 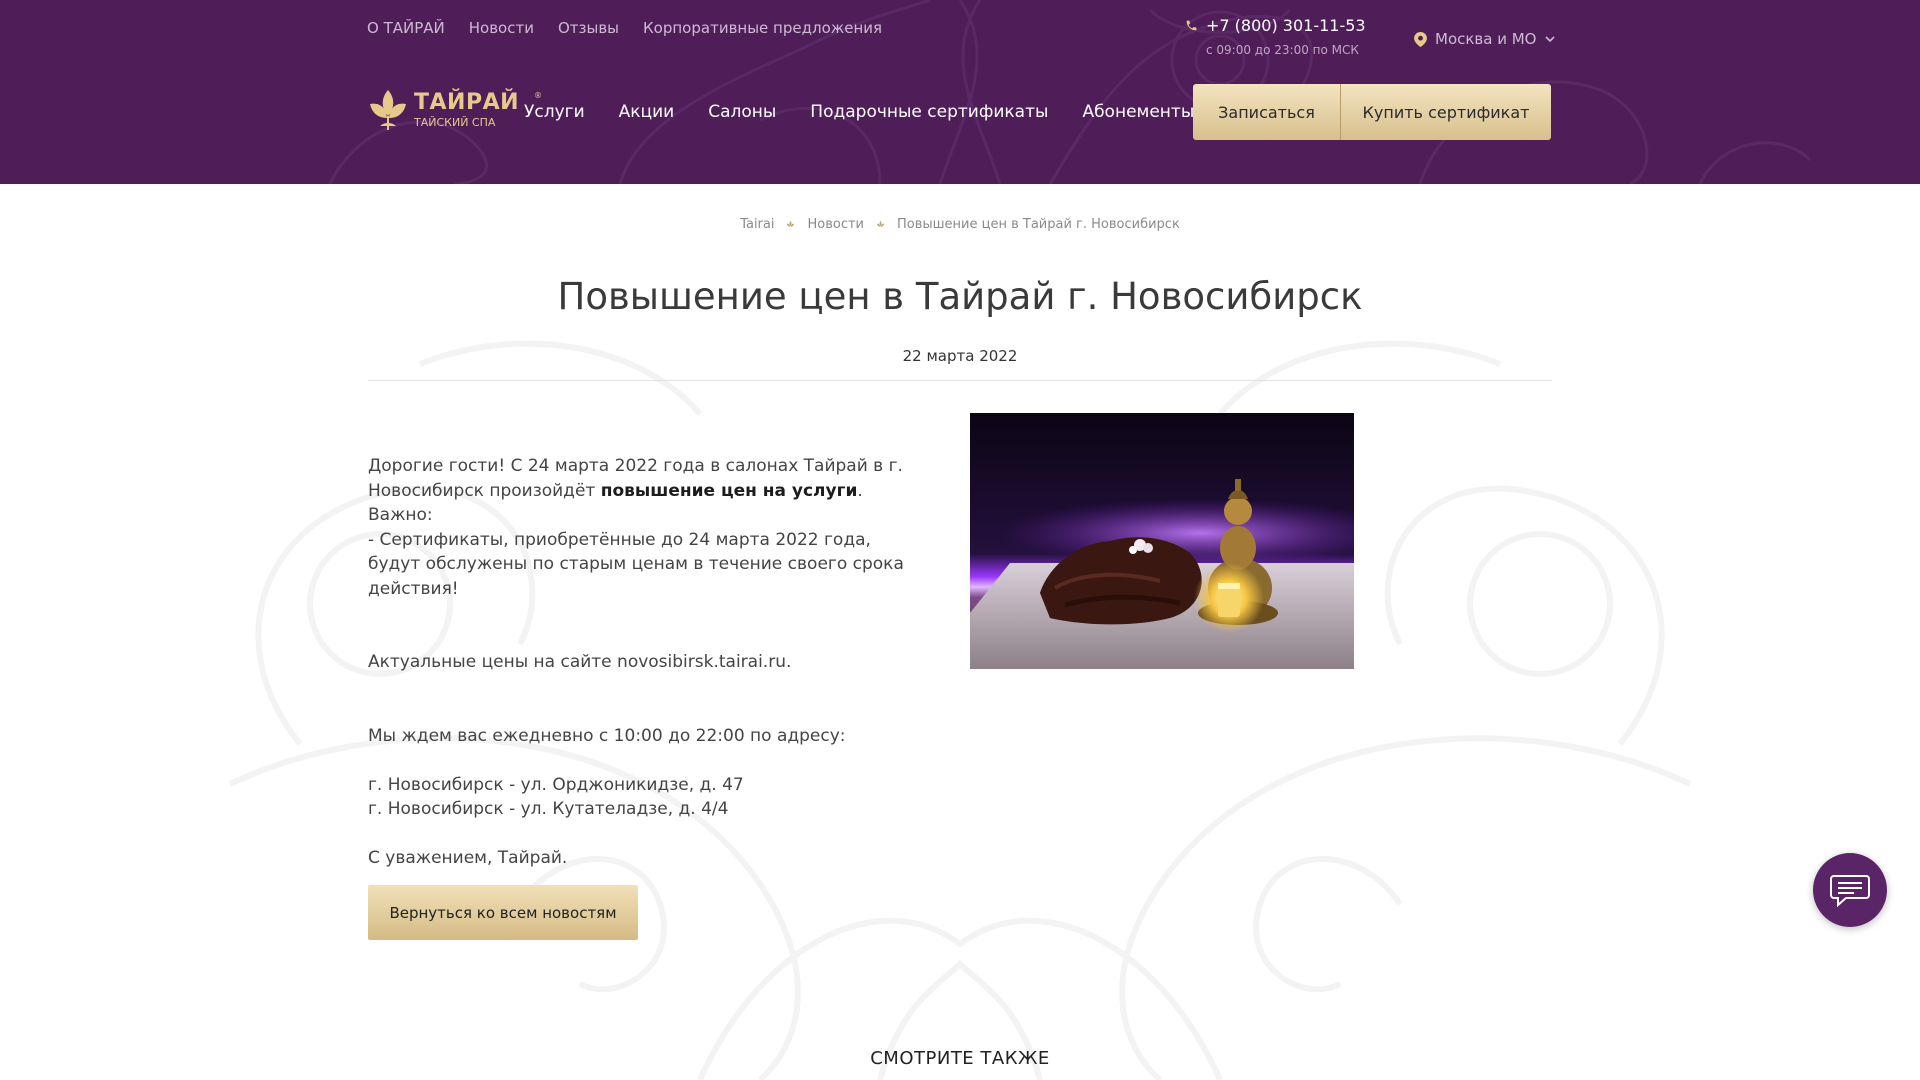 What do you see at coordinates (548, 809) in the screenshot?
I see `article-address-2: г. Новосибирск - ул. Кутателадзе, д. 4/4` at bounding box center [548, 809].